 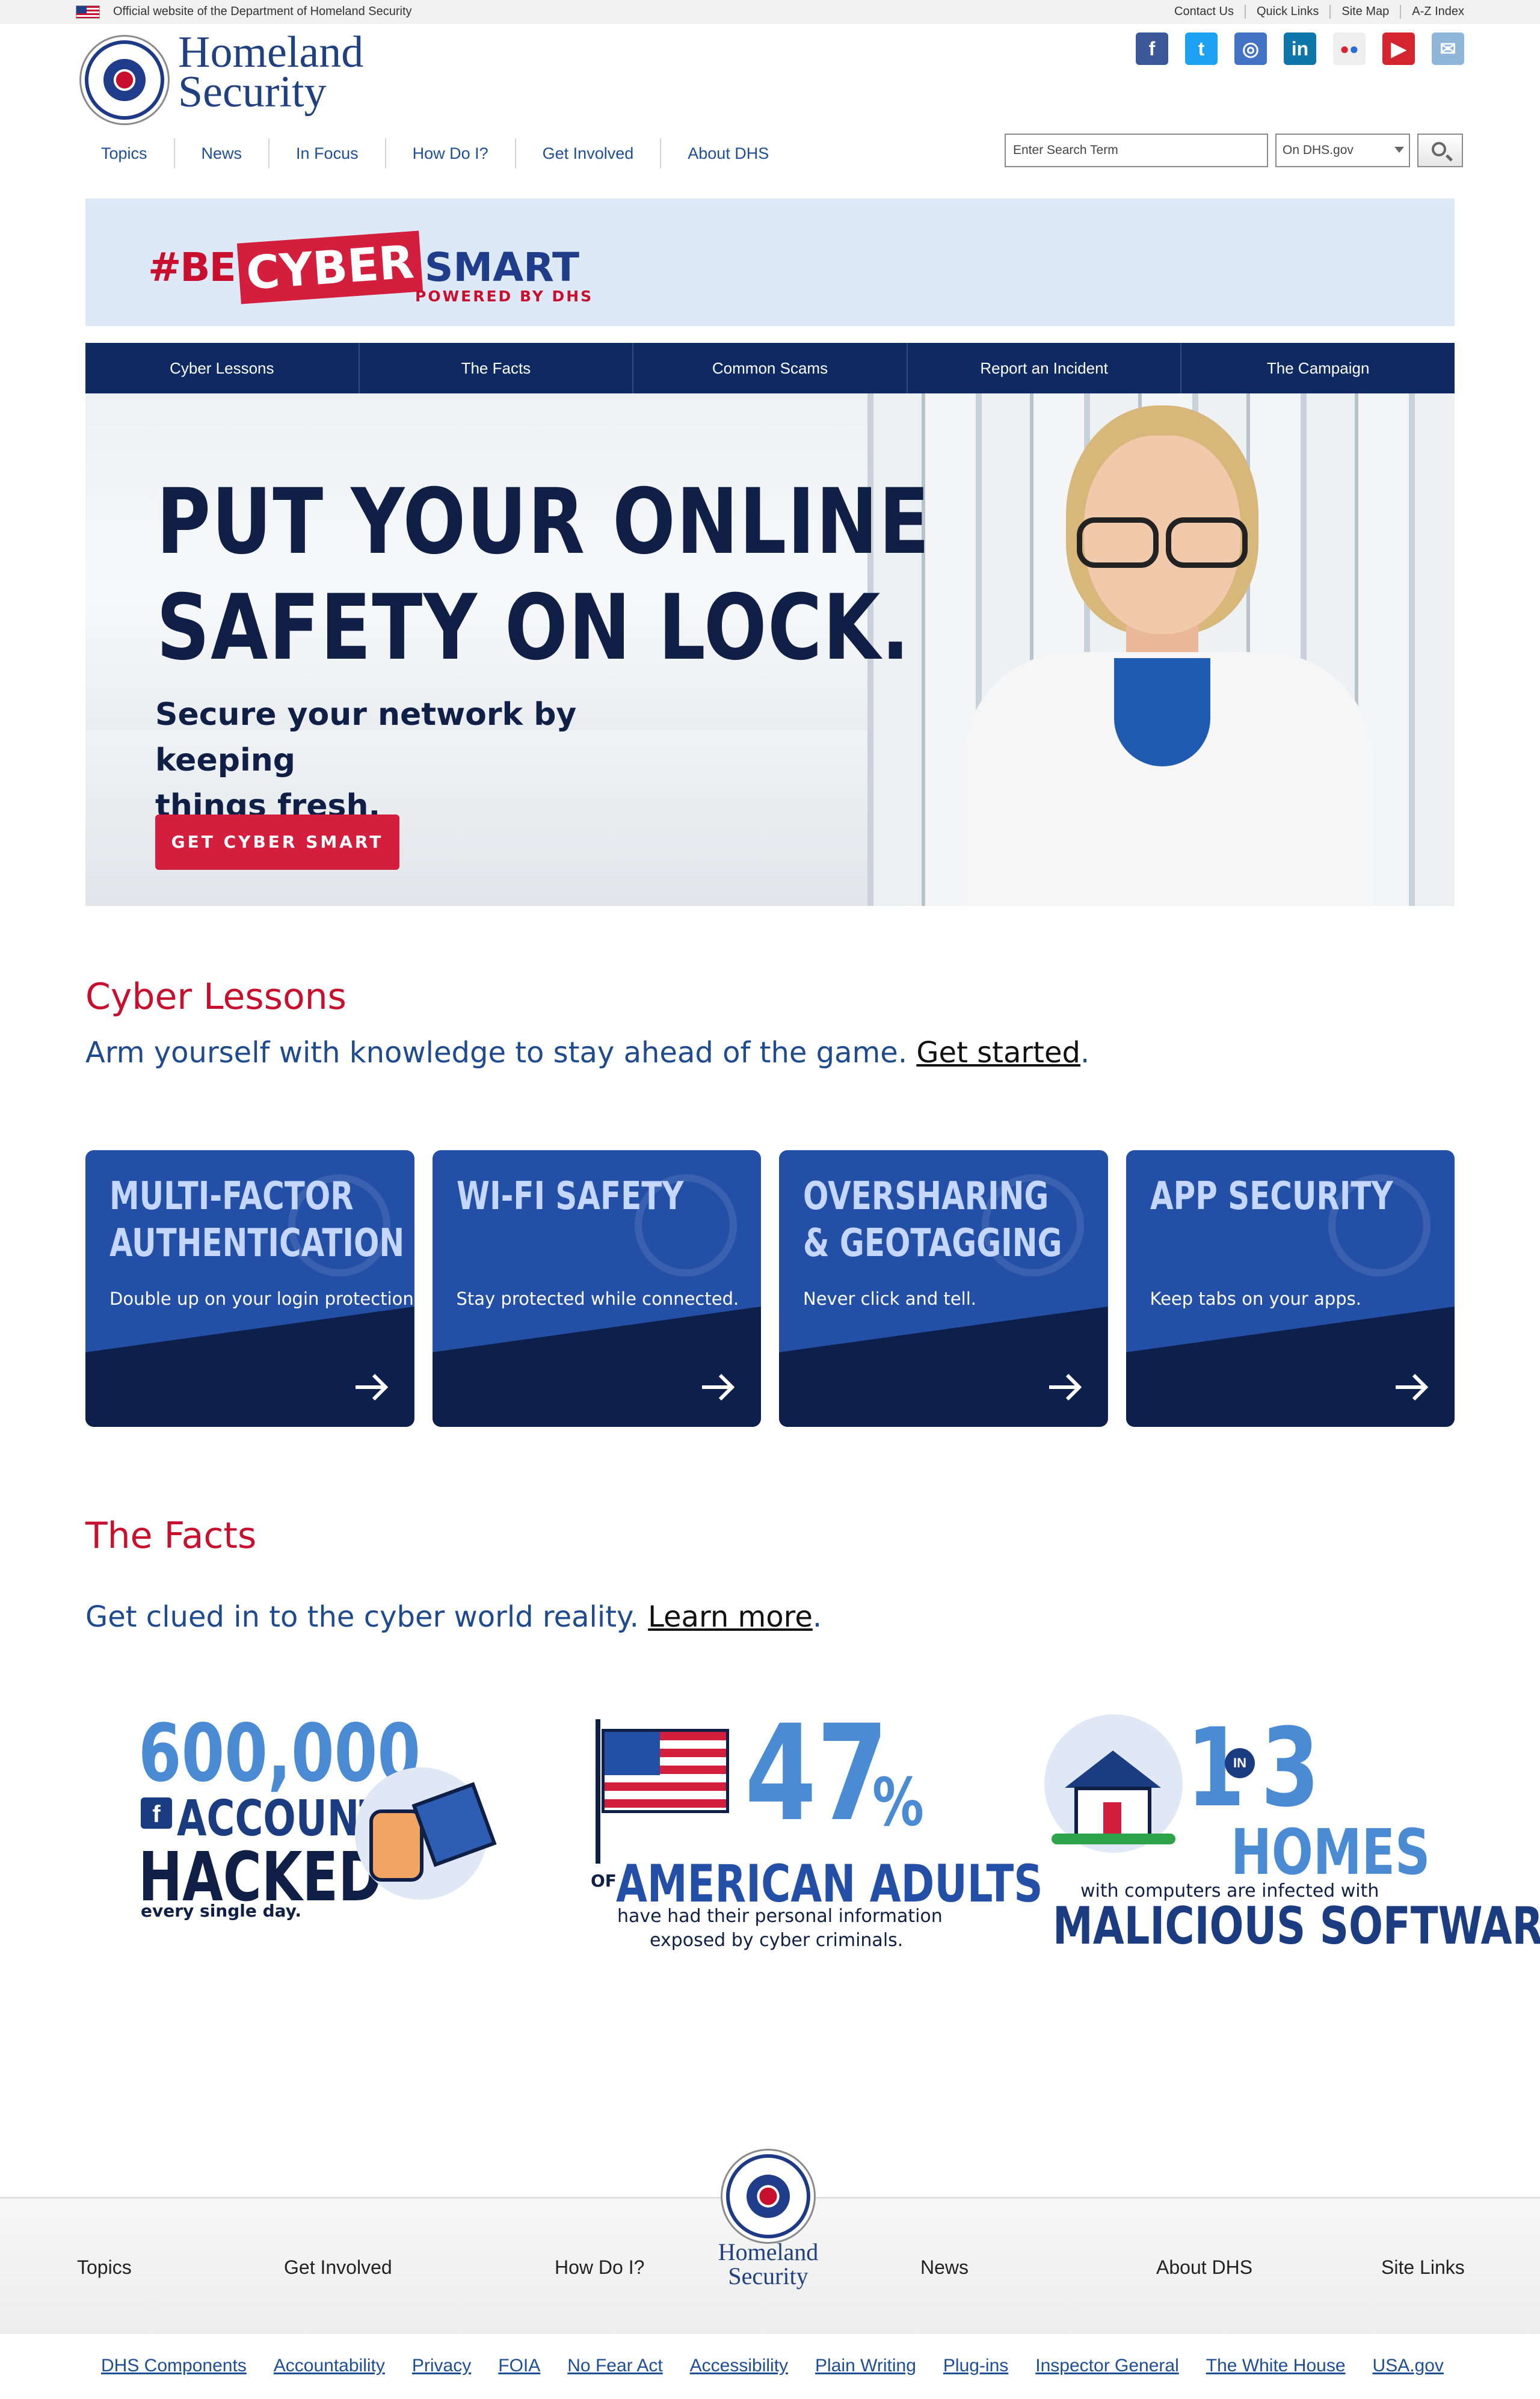 What do you see at coordinates (614, 2366) in the screenshot?
I see `legal-no-fear-act: No Fear Act` at bounding box center [614, 2366].